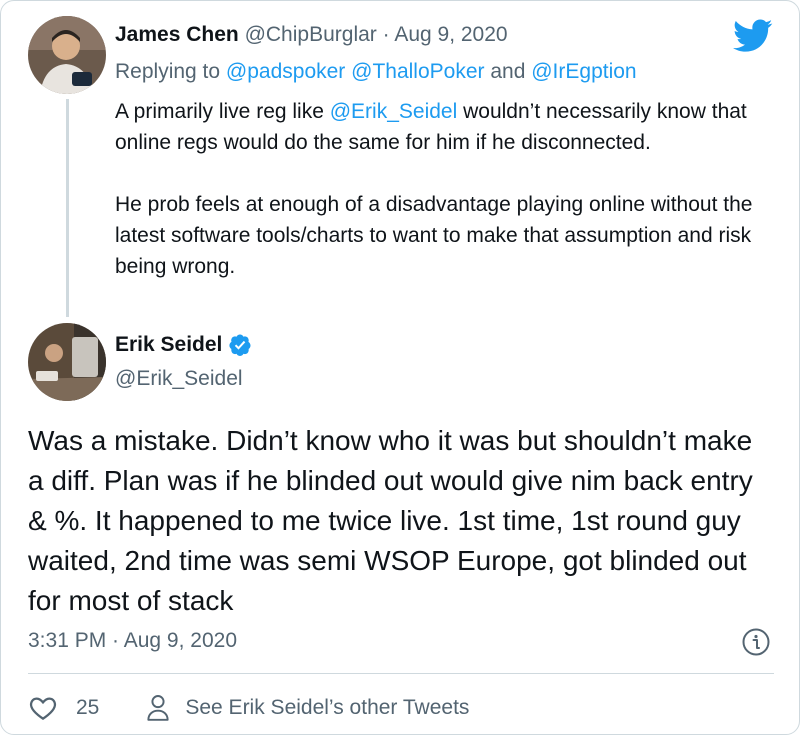 This screenshot has width=800, height=735. Describe the element at coordinates (67, 208) in the screenshot. I see `thread-connector-line` at that location.